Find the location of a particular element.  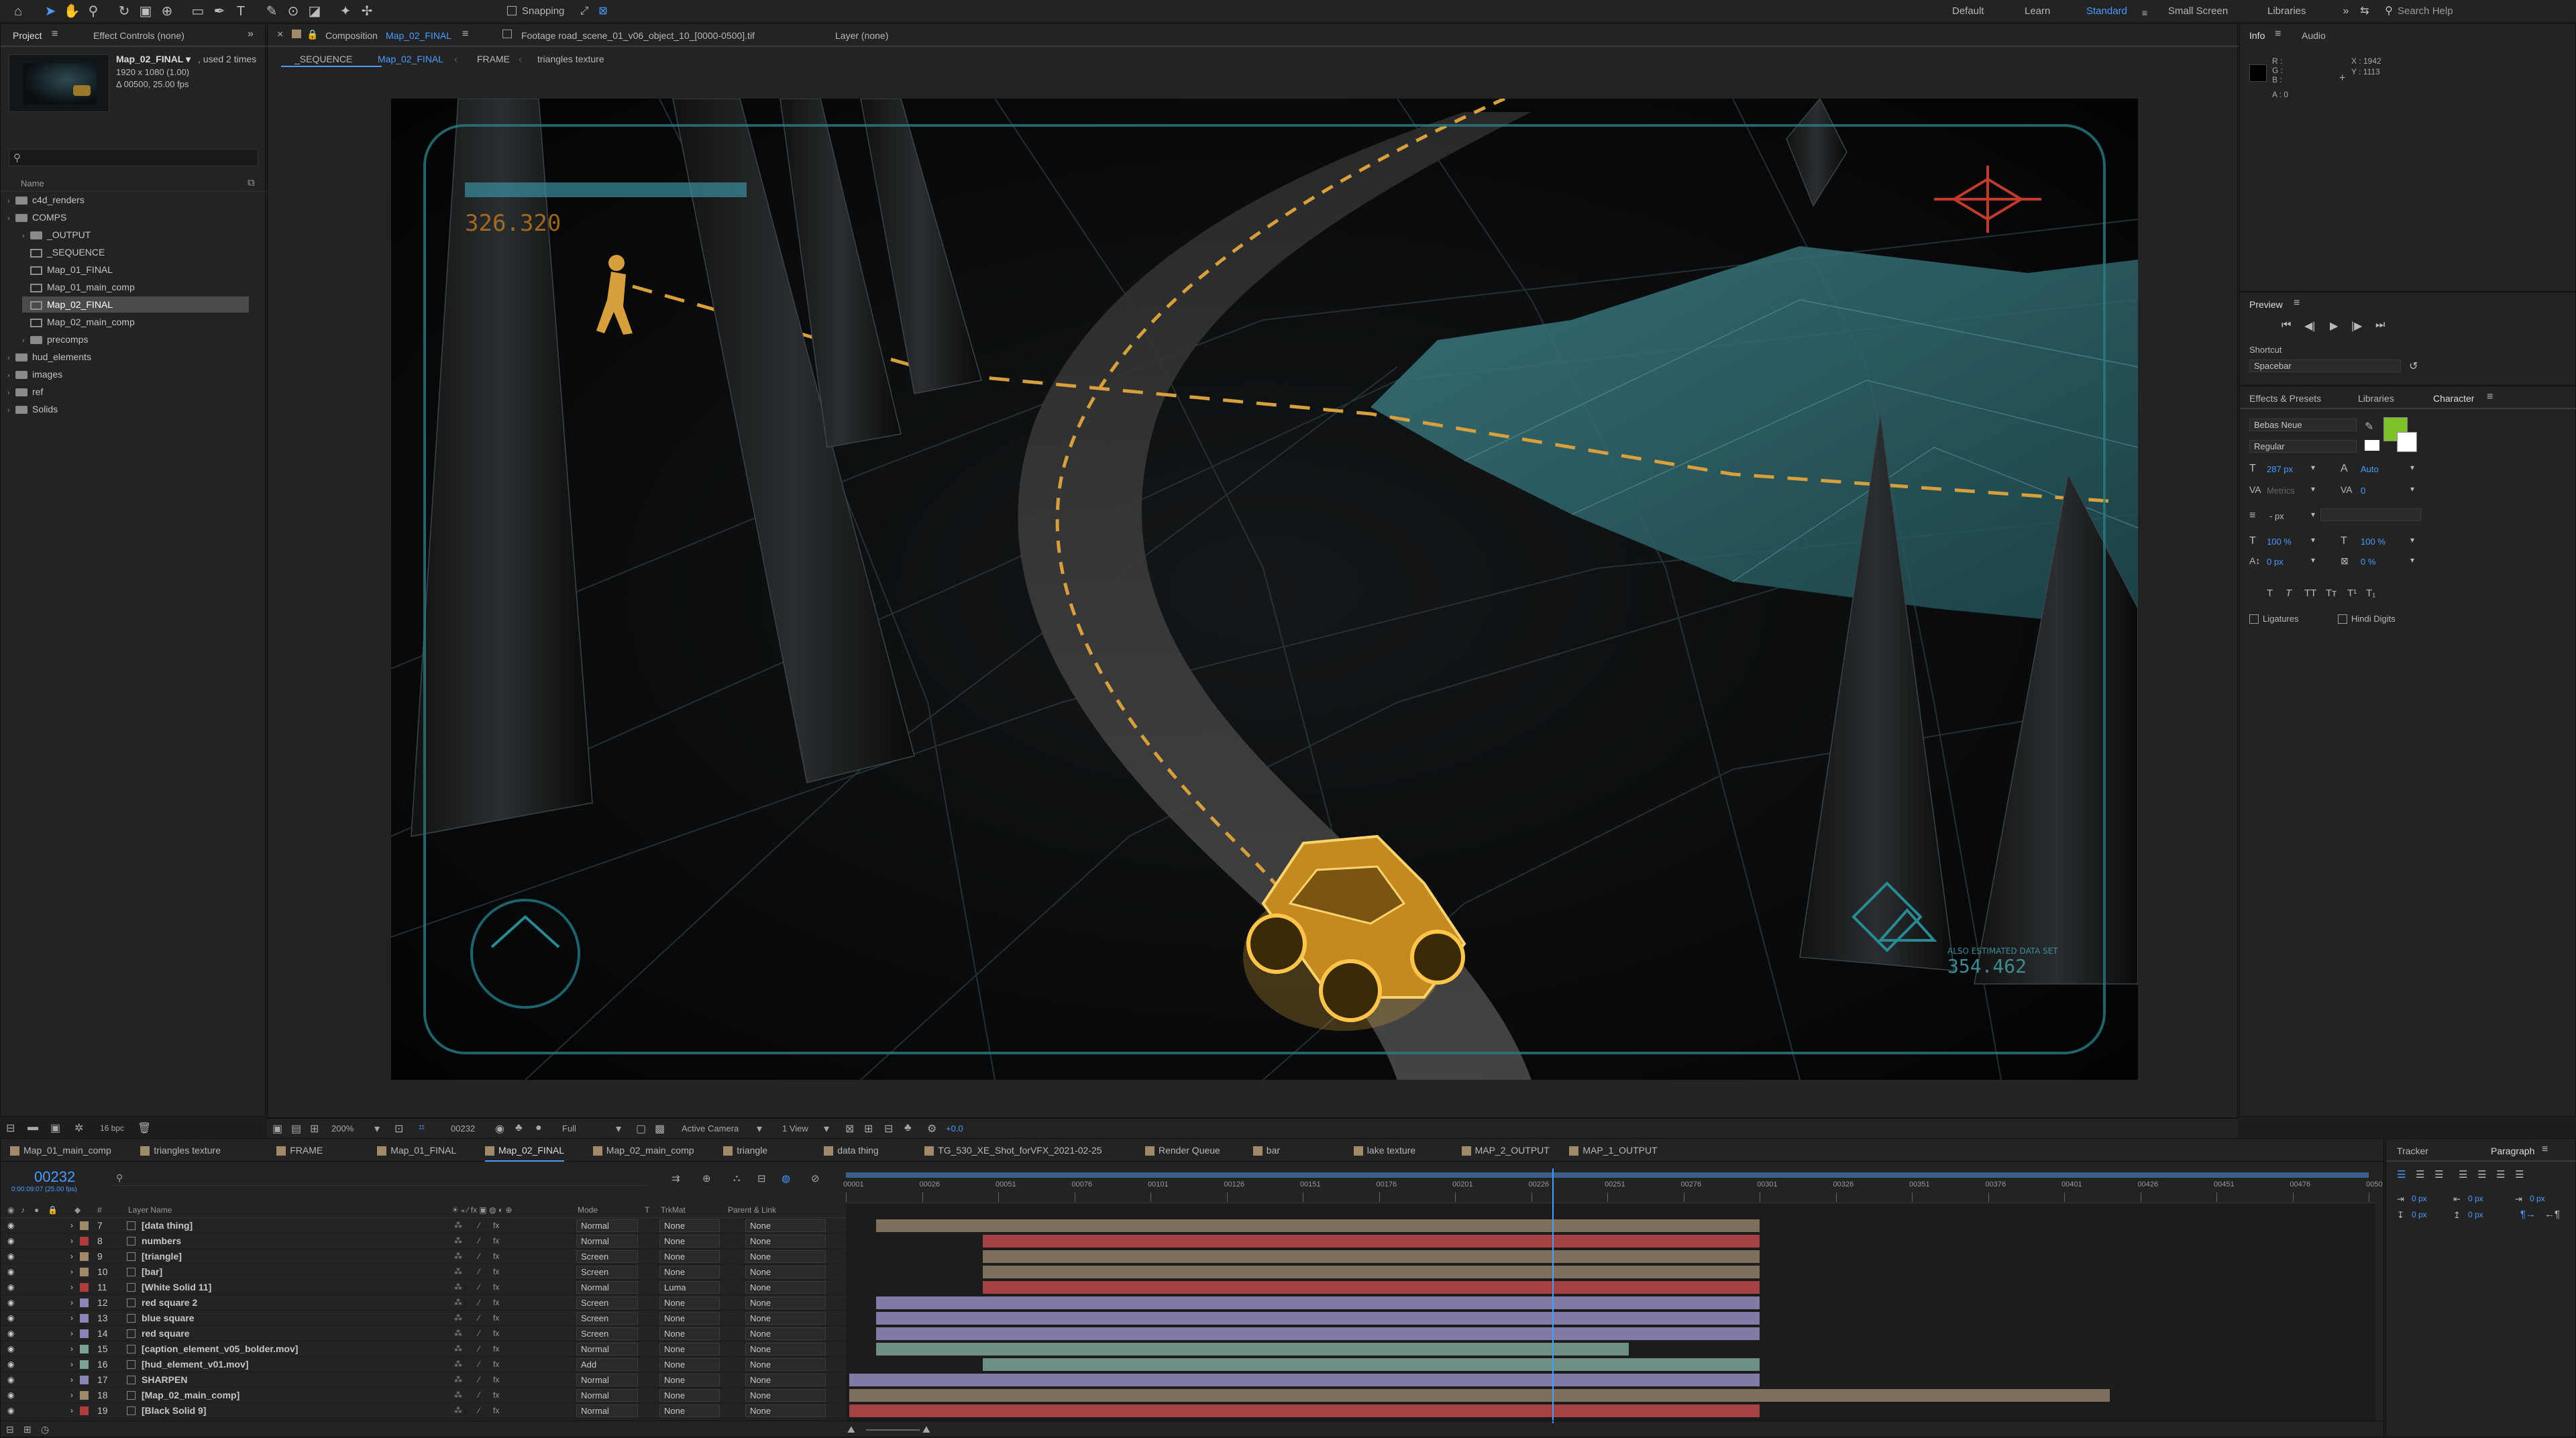

workspace-menu-icon: ≡ is located at coordinates (2144, 12).